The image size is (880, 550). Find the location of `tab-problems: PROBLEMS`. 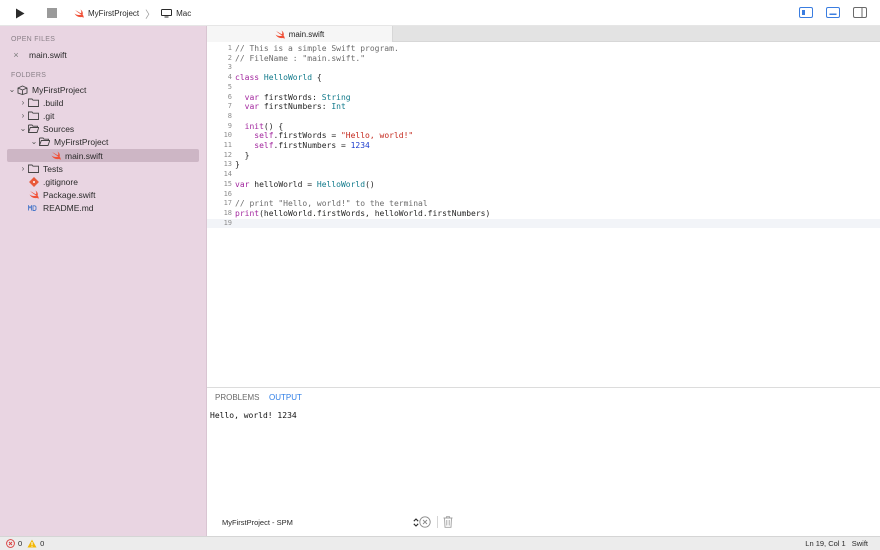

tab-problems: PROBLEMS is located at coordinates (237, 397).